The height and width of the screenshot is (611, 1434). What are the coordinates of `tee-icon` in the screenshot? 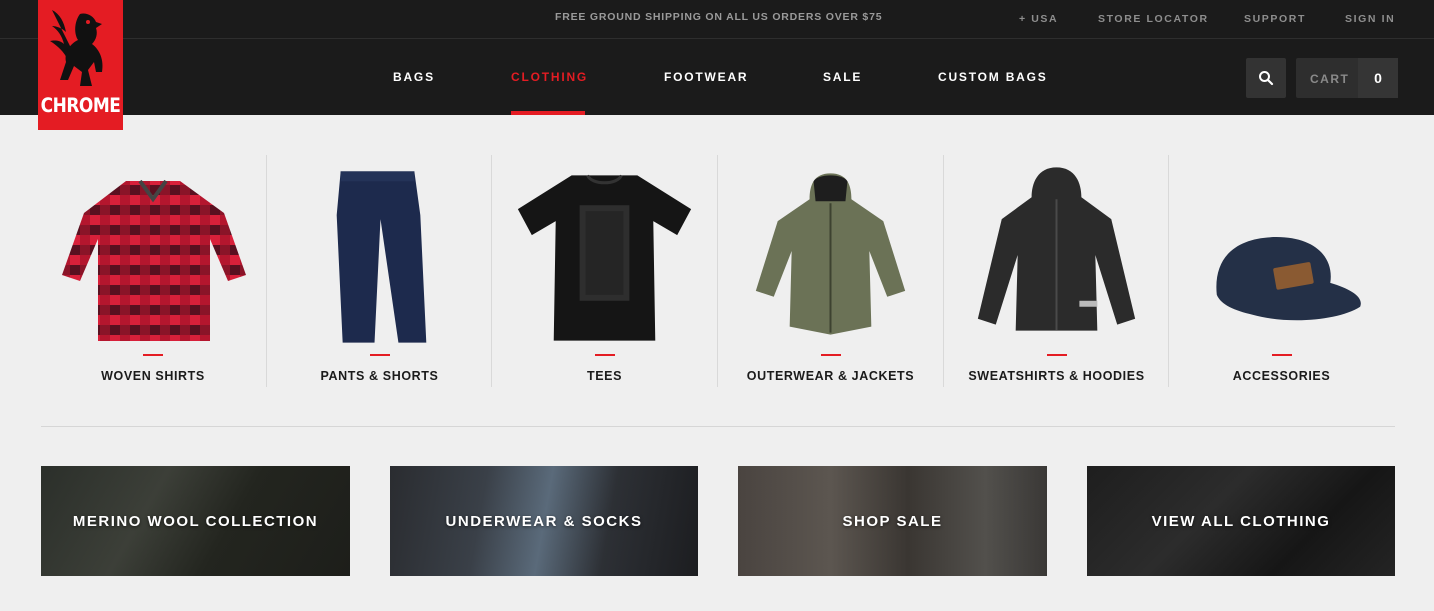 It's located at (604, 257).